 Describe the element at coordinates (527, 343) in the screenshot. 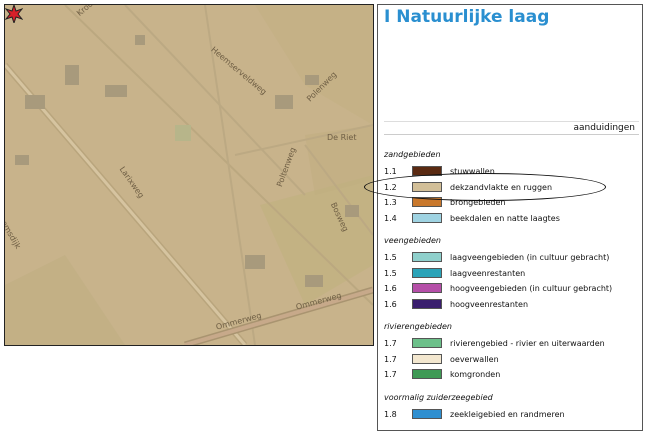

I see `legend-row-label: rivierengebied - rivier en uiterwaarden` at that location.